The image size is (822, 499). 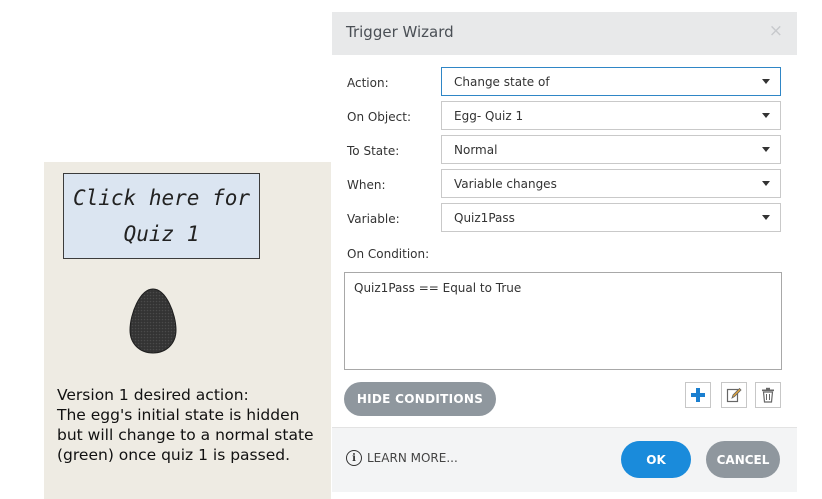 I want to click on description-line: Version 1 desired action:, so click(x=153, y=395).